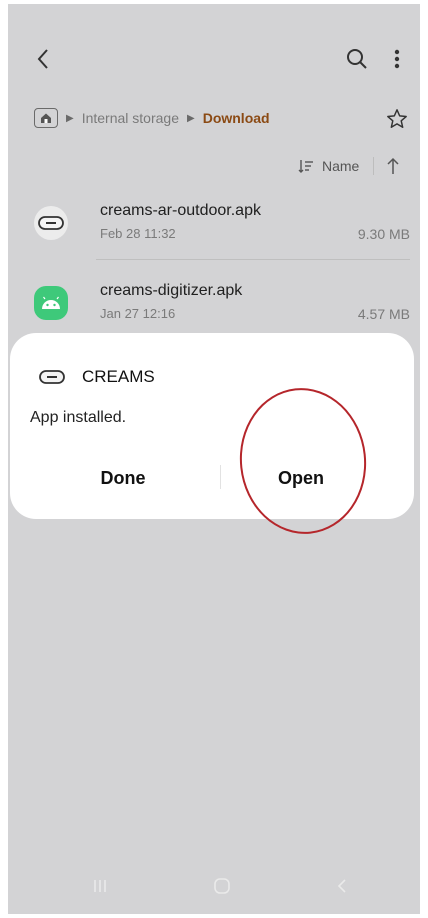 The height and width of the screenshot is (918, 428). I want to click on file-date: Feb 28 11:32, so click(138, 233).